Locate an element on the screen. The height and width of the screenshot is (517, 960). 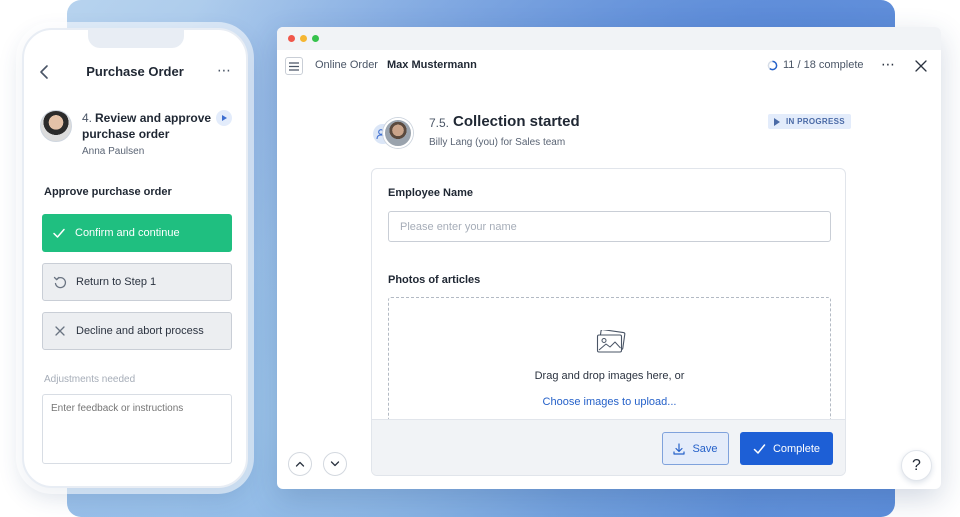
progress-indicator: 11 / 18 complete is located at coordinates (815, 65).